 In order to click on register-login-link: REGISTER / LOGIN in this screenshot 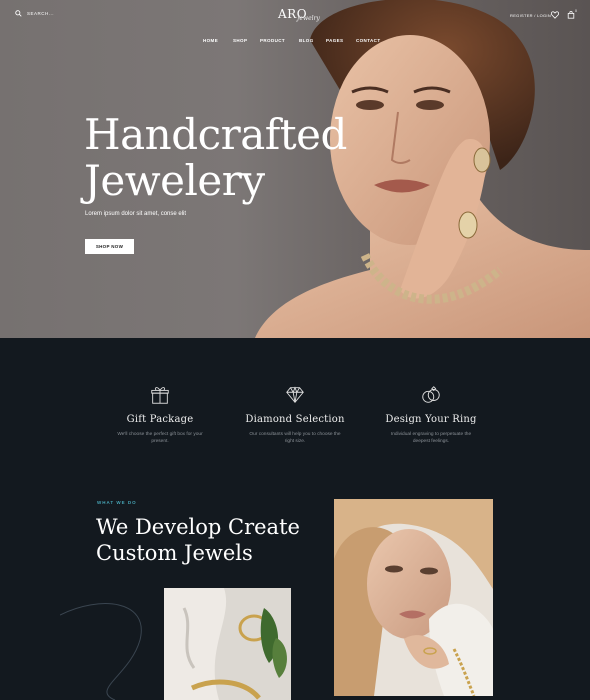, I will do `click(530, 15)`.